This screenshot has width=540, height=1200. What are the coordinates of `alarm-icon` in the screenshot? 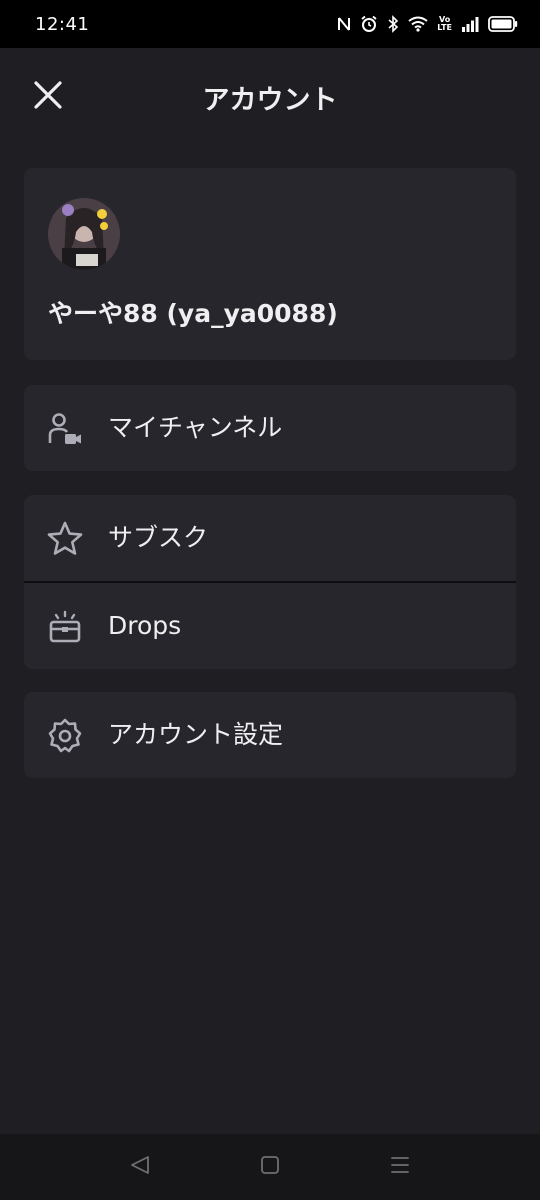 It's located at (369, 24).